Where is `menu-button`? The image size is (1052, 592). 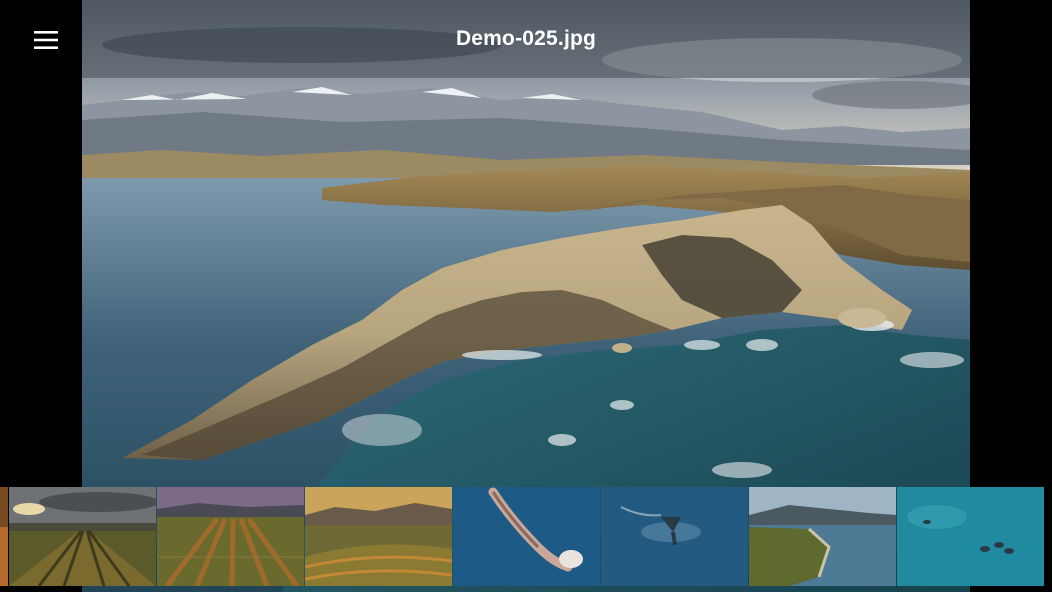
menu-button is located at coordinates (46, 40).